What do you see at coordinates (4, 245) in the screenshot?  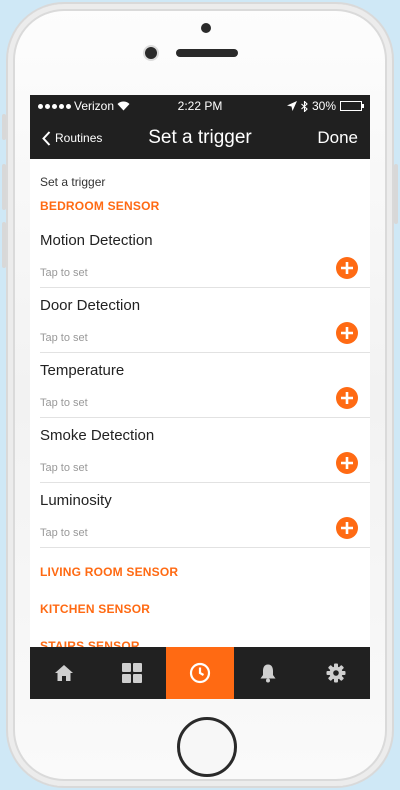 I see `volume-down-button` at bounding box center [4, 245].